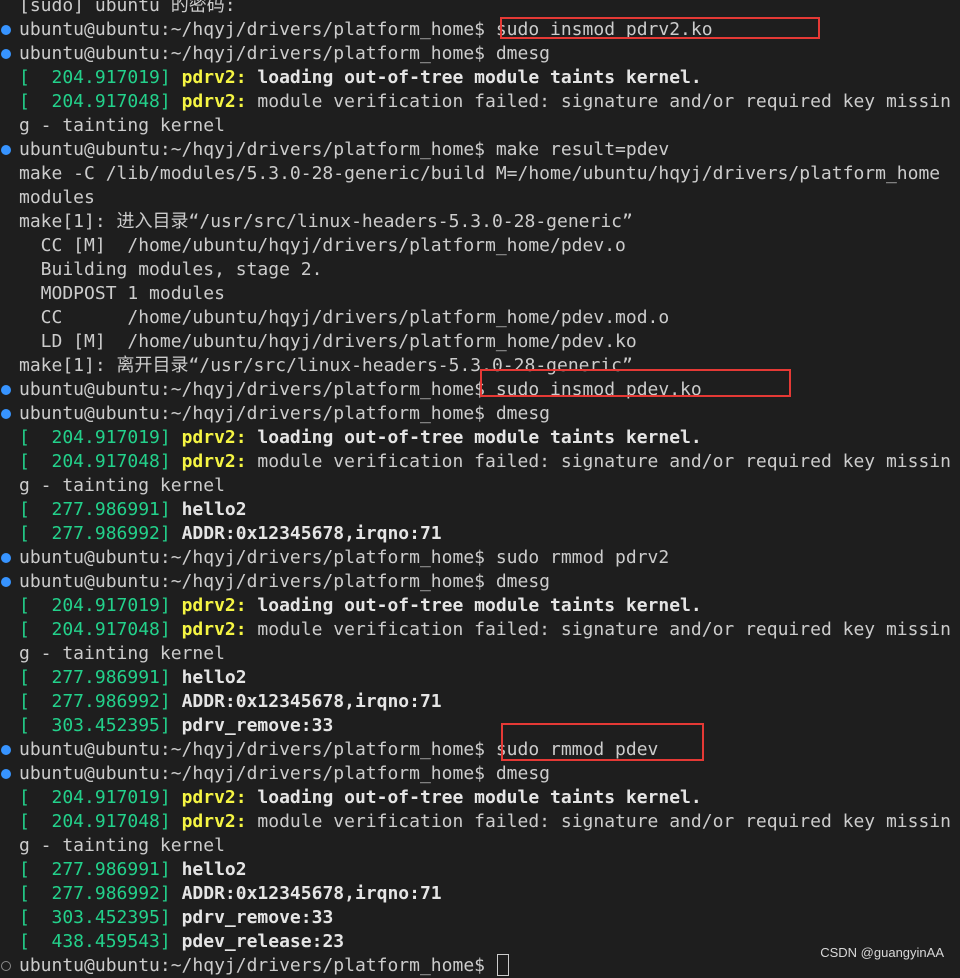  I want to click on output-line: modules, so click(480, 198).